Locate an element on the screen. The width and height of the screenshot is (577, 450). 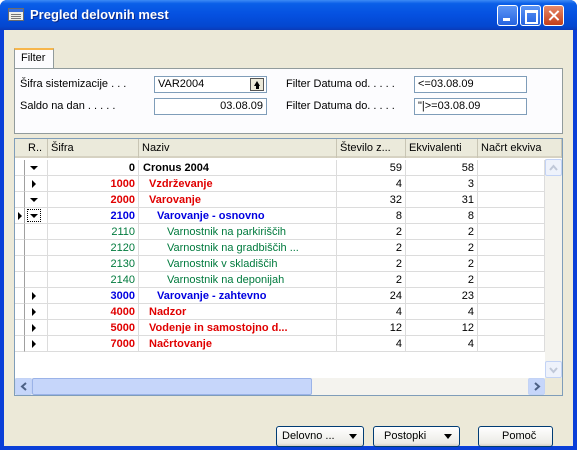
table-row: 2100 Varovanje - osnovno 8 8 is located at coordinates (288, 216).